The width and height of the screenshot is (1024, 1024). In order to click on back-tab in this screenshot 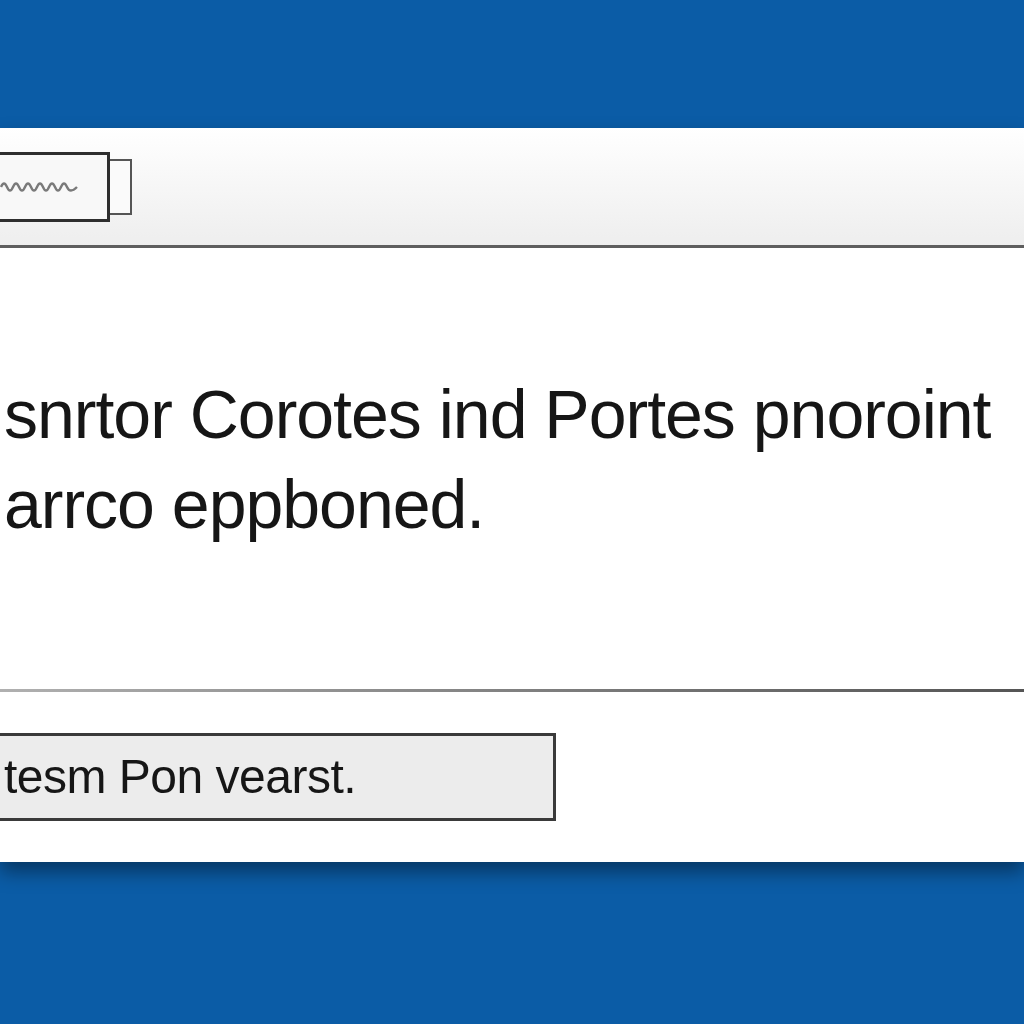, I will do `click(121, 186)`.